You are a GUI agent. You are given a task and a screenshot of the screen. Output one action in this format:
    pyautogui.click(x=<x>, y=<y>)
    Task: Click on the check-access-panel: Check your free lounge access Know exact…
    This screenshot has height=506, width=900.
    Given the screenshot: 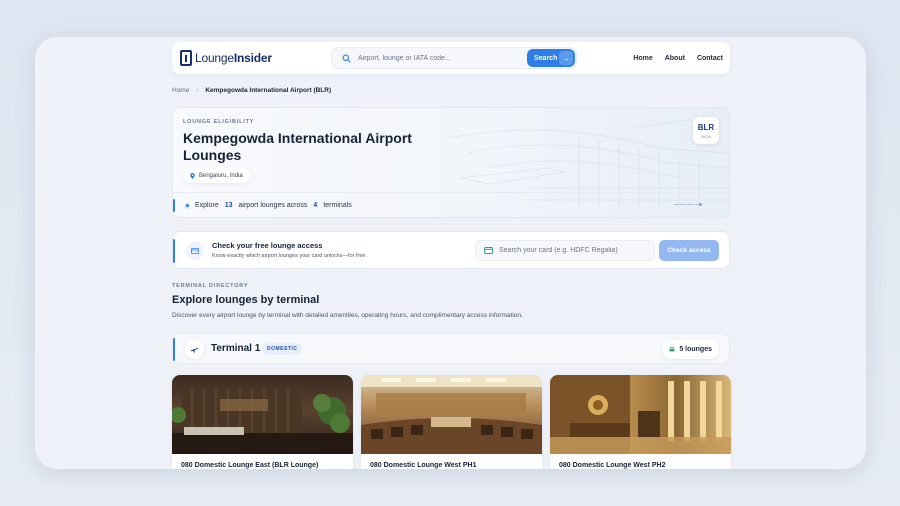 What is the action you would take?
    pyautogui.click(x=451, y=250)
    